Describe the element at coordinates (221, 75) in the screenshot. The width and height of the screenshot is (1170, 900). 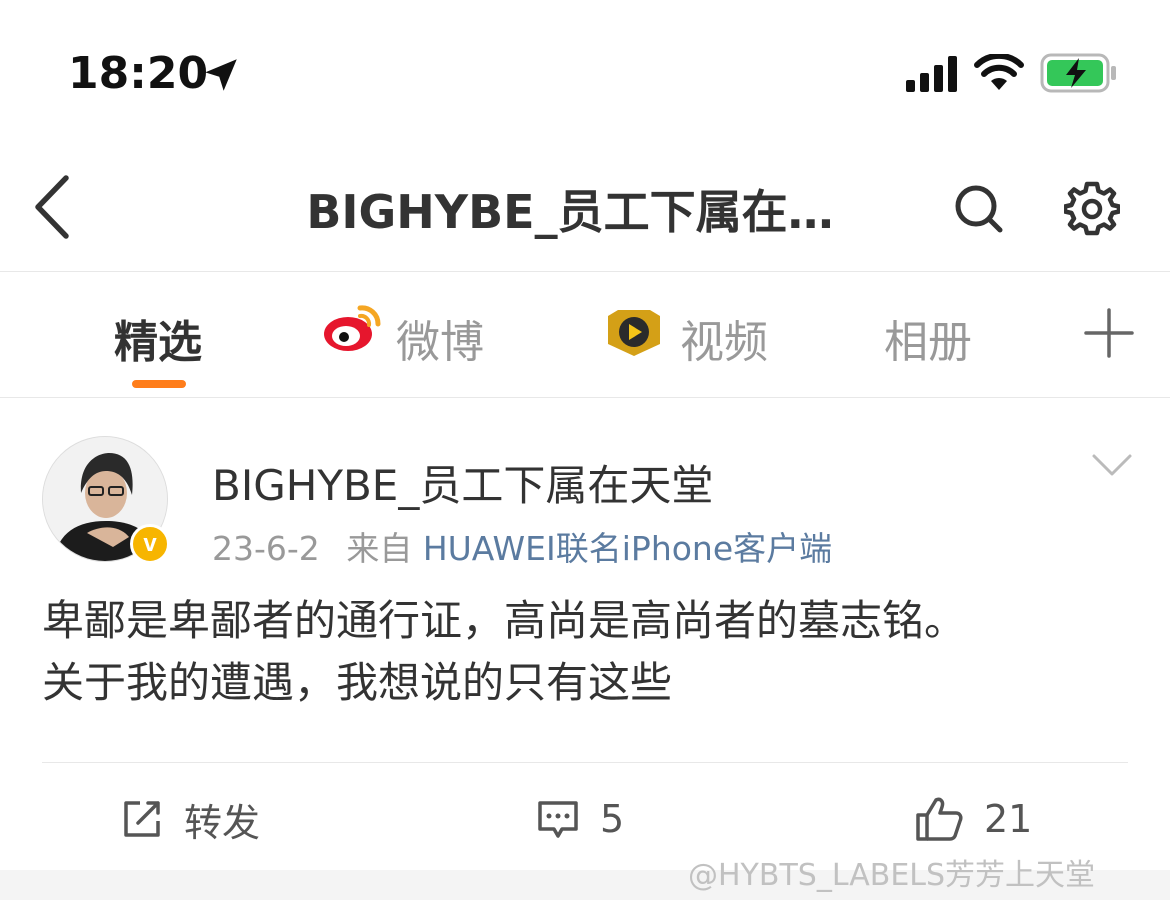
I see `location-arrow-icon` at that location.